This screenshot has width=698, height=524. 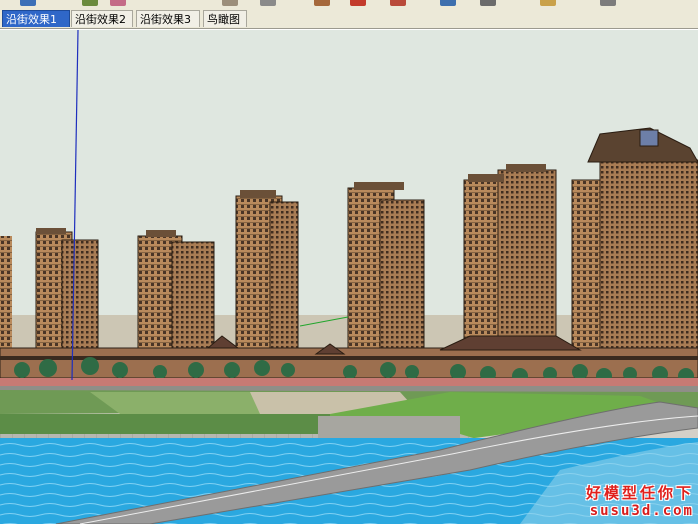 I want to click on watermark: 好模型任你下 susu3d.com, so click(x=634, y=502).